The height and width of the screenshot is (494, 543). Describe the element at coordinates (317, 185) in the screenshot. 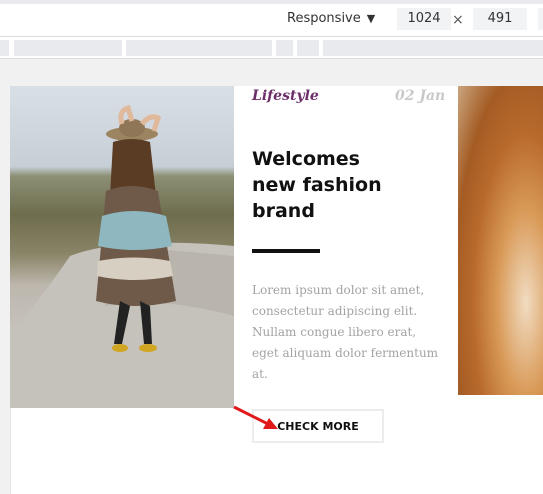

I see `post-title-line: new fashion` at that location.